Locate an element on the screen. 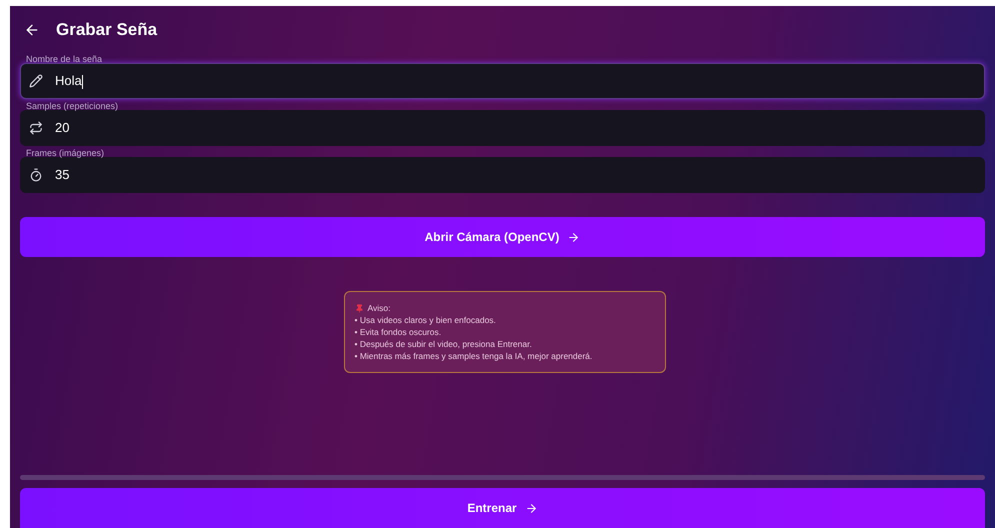 This screenshot has height=528, width=995. pin-icon is located at coordinates (359, 308).